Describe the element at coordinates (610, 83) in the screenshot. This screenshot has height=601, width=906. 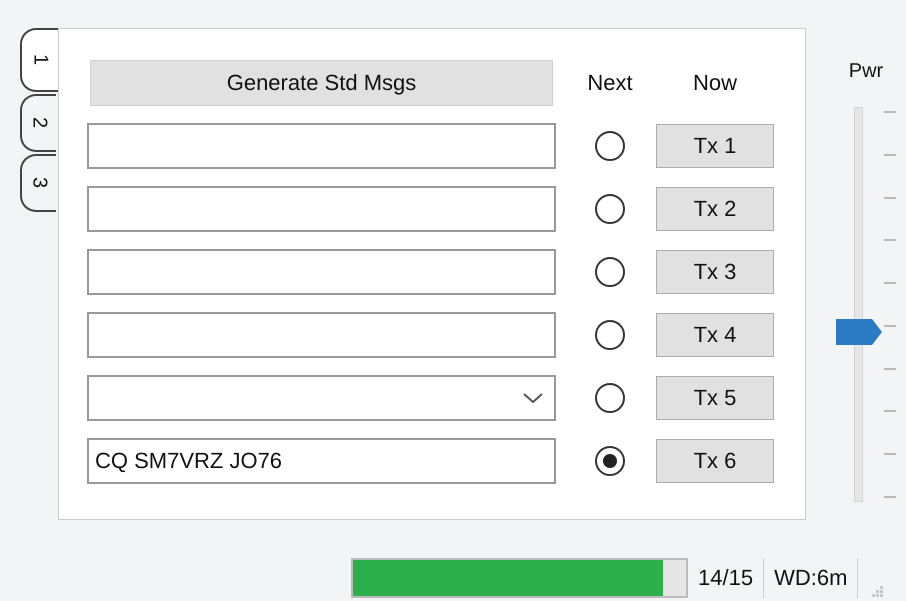
I see `column-header: Next` at that location.